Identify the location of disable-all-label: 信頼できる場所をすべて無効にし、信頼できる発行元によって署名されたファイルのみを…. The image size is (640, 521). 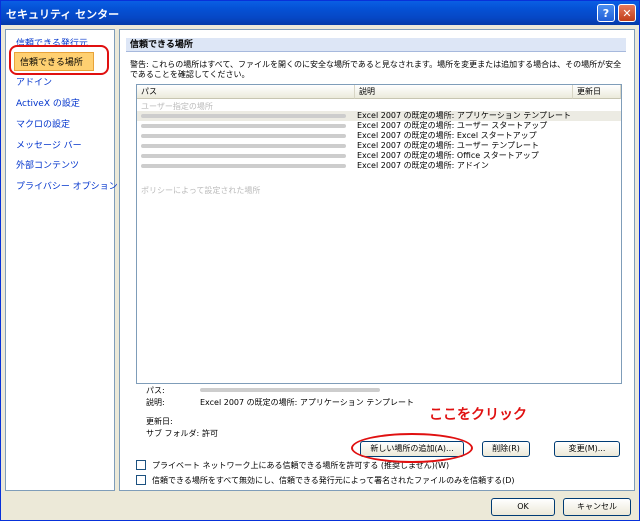
(333, 480).